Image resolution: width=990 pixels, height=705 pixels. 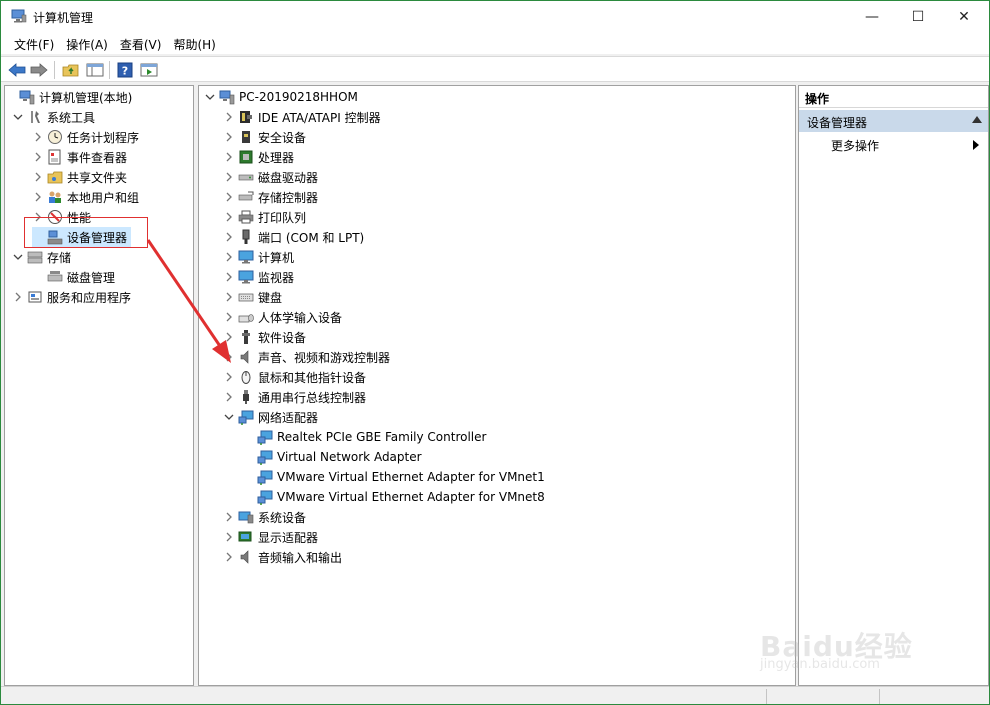 What do you see at coordinates (141, 43) in the screenshot?
I see `menu-view: 查看(V)` at bounding box center [141, 43].